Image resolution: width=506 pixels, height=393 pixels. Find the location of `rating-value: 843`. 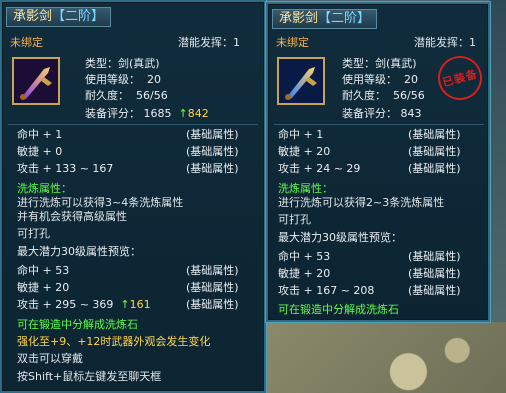

rating-value: 843 is located at coordinates (411, 113).